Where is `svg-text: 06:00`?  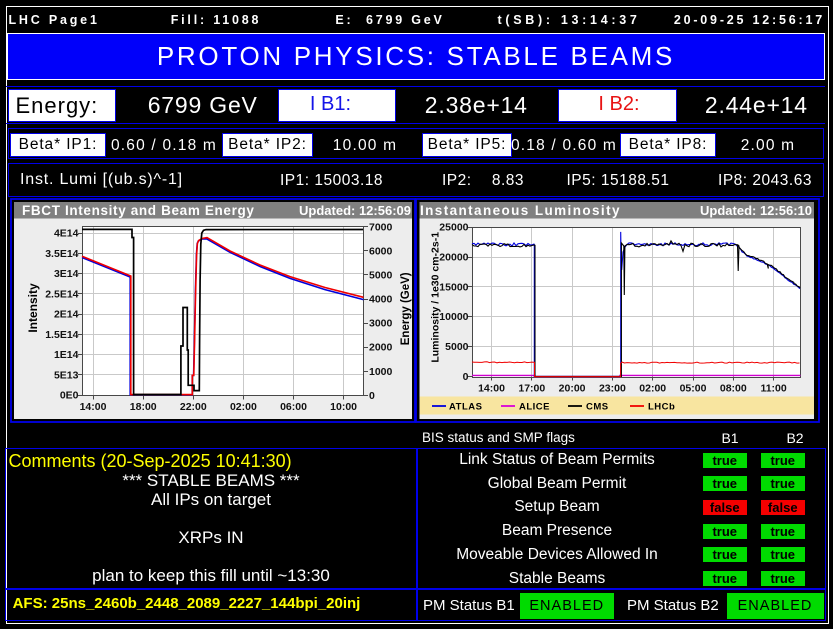 svg-text: 06:00 is located at coordinates (293, 407).